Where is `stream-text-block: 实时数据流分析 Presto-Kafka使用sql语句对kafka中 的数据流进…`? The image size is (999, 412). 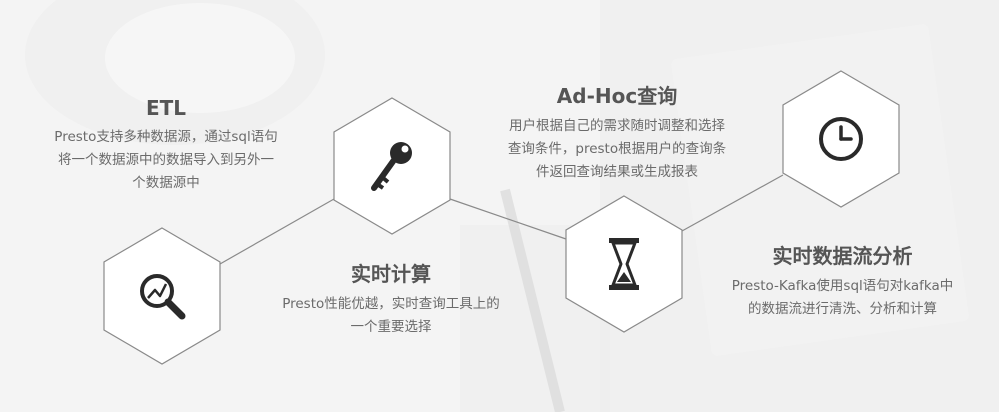 stream-text-block: 实时数据流分析 Presto-Kafka使用sql语句对kafka中 的数据流进… is located at coordinates (842, 280).